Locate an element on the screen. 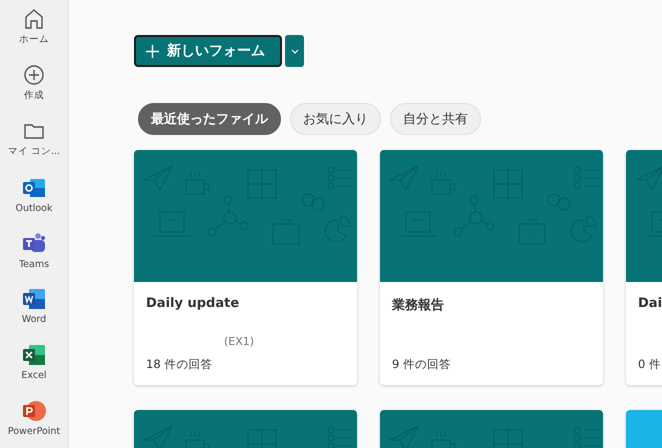  sidebar-item: Outlook is located at coordinates (34, 200).